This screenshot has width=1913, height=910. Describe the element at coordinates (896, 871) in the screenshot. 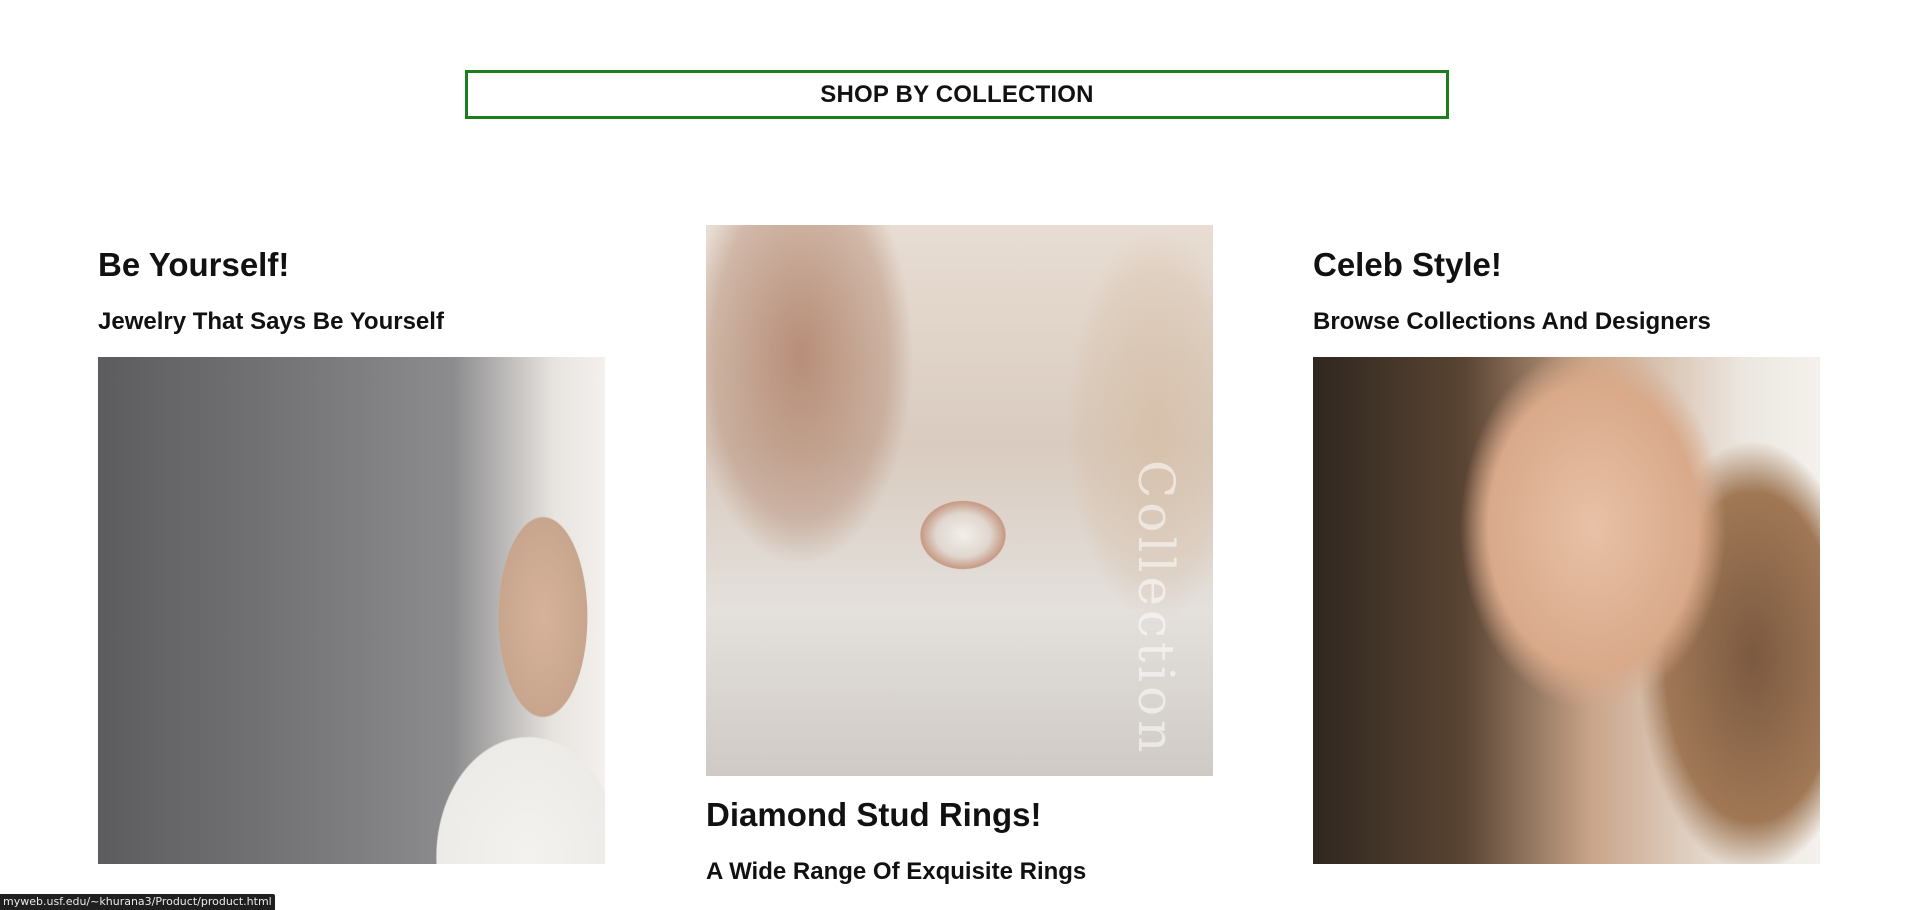

I see `card-subtitle: A Wide Range Of Exquisite Rings` at that location.